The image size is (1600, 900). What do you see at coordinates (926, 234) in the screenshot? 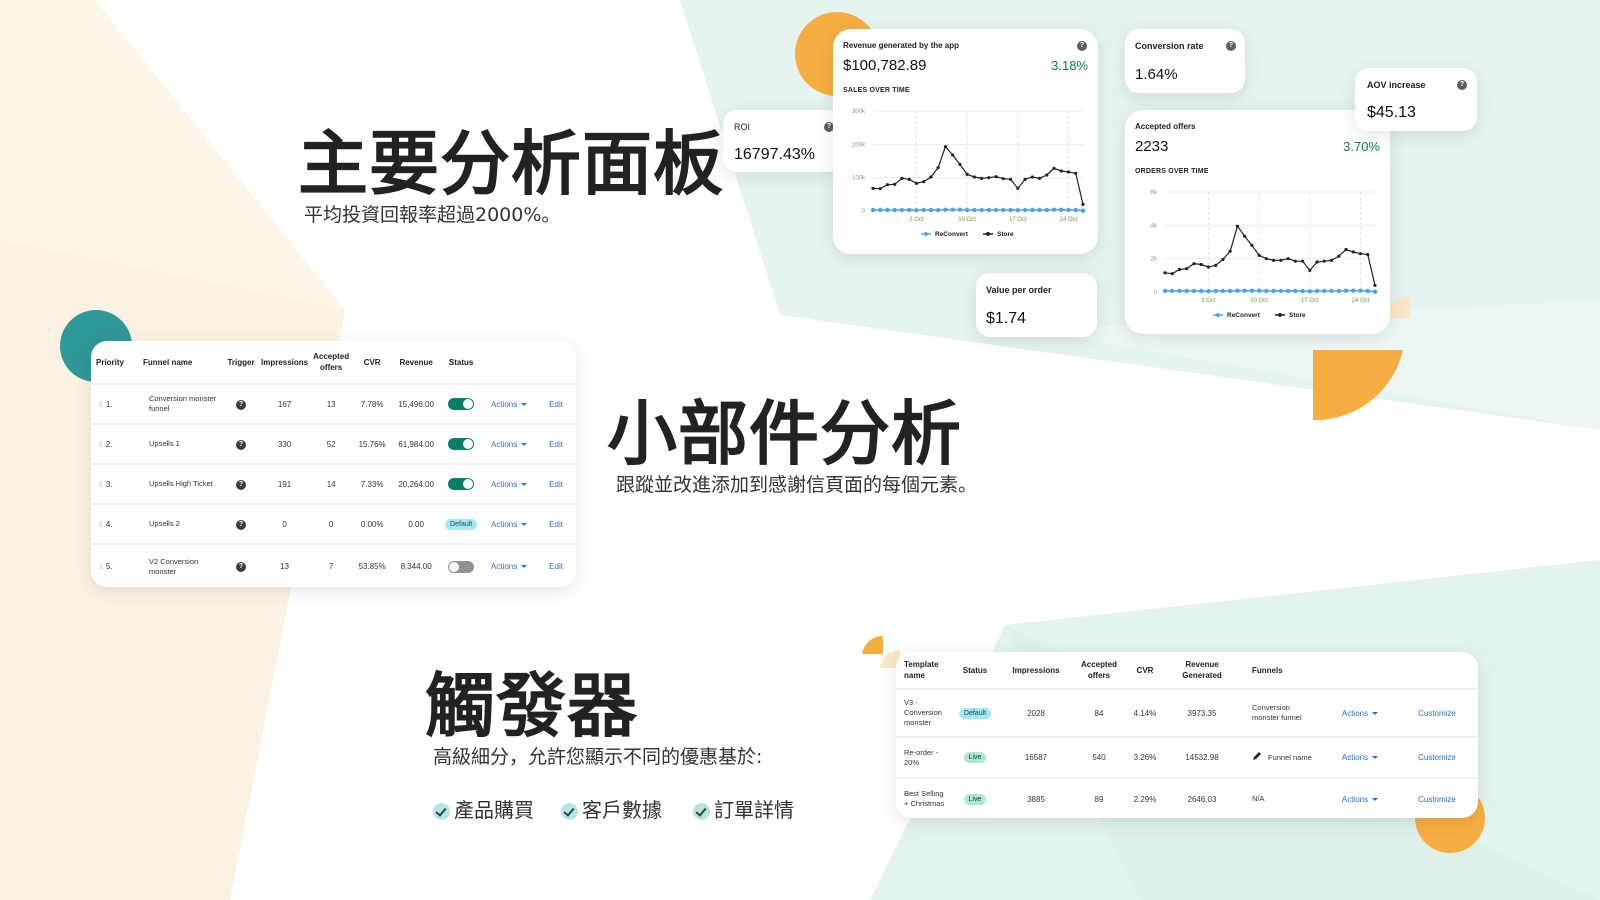
I see `legend-marker` at bounding box center [926, 234].